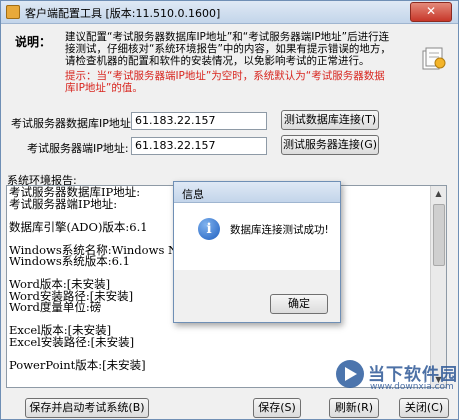 This screenshot has width=459, height=420. I want to click on info-heading: 说明：, so click(33, 42).